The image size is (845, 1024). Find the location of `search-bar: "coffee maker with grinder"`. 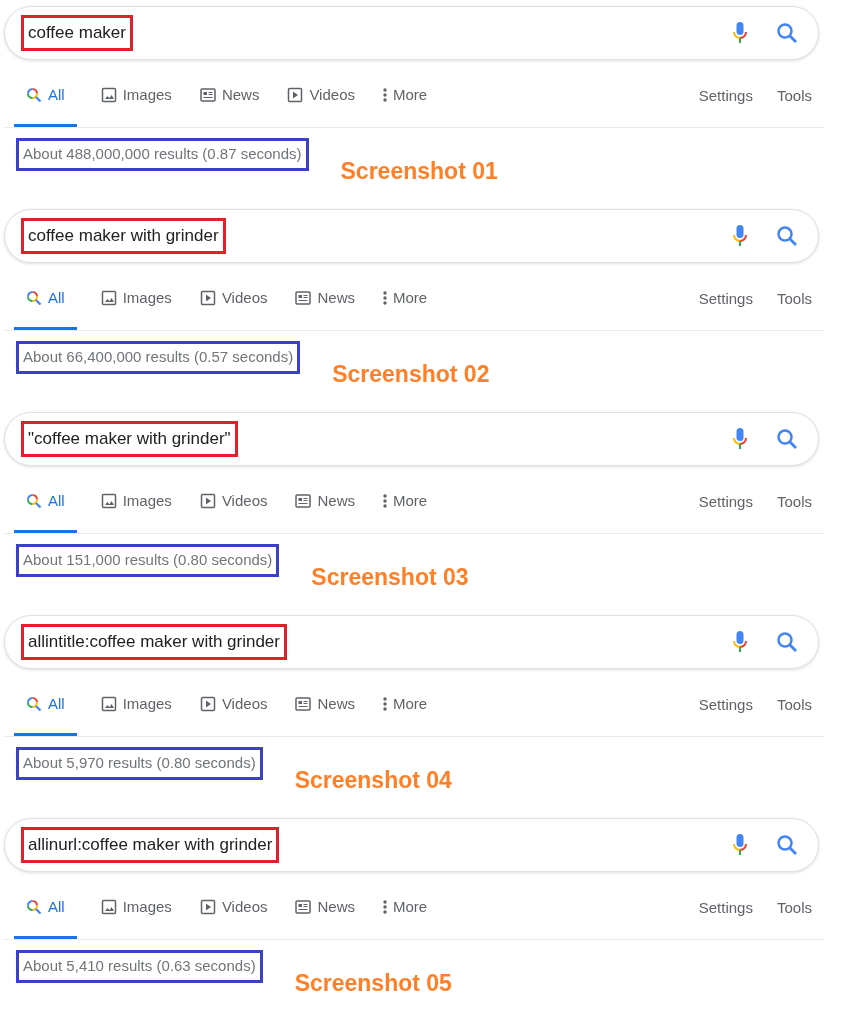

search-bar: "coffee maker with grinder" is located at coordinates (411, 439).